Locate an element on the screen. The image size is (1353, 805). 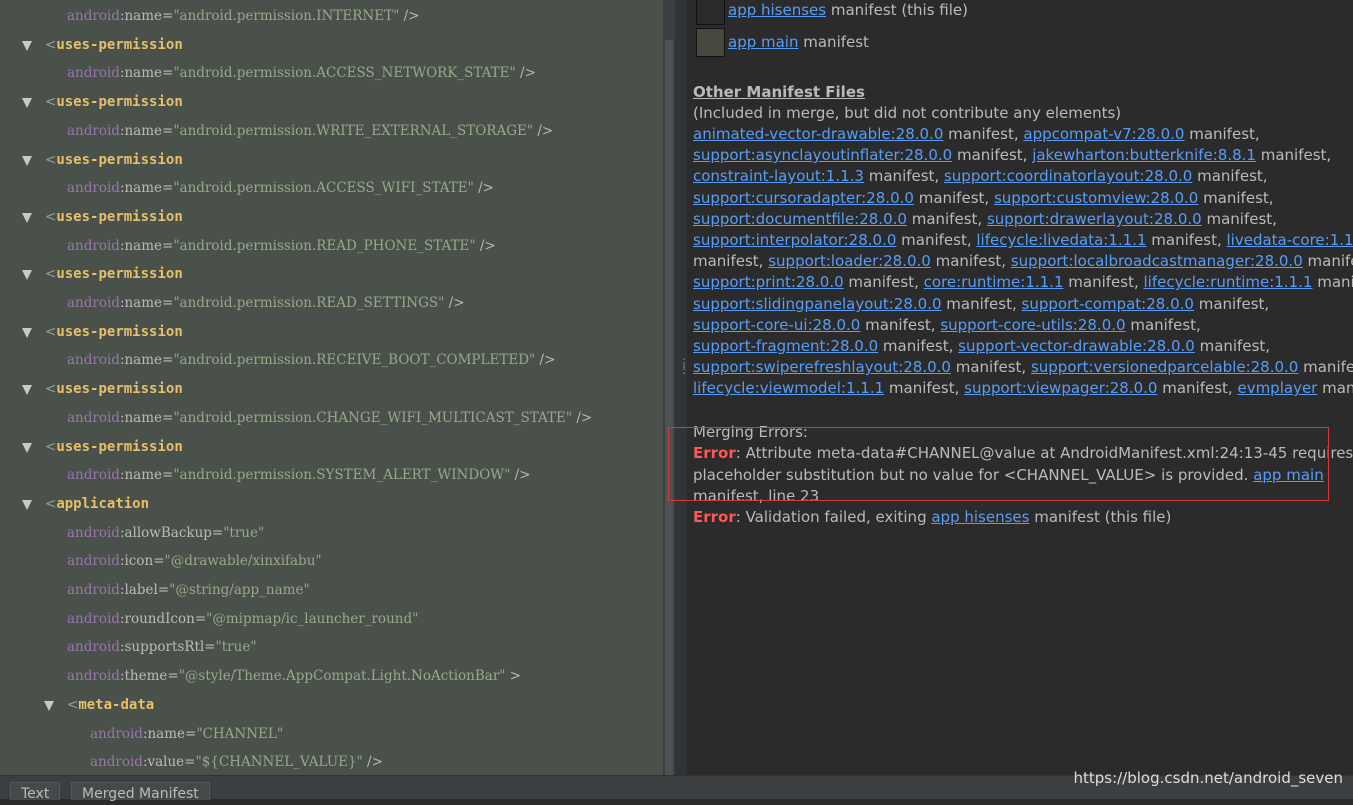
manifest-link: support:coordinatorlayout:28.0.0 is located at coordinates (1068, 176).